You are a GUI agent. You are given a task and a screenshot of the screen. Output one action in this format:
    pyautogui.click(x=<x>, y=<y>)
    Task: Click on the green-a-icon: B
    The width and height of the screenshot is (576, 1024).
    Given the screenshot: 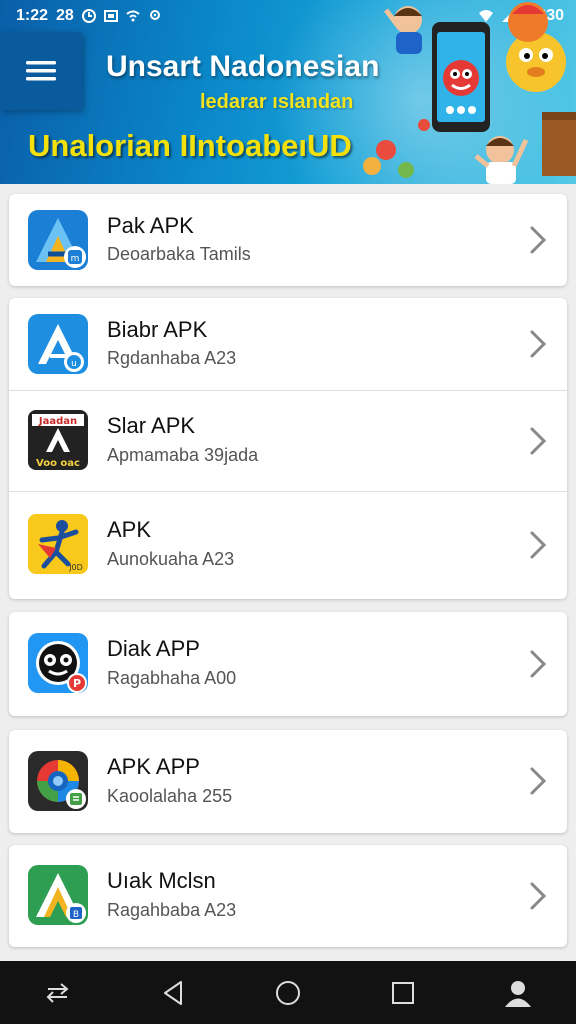 What is the action you would take?
    pyautogui.click(x=58, y=895)
    